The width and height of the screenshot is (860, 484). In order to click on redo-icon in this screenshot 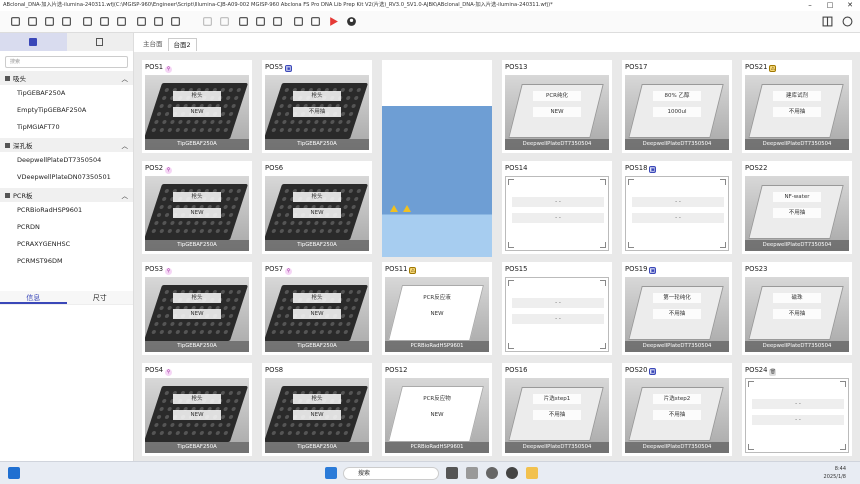, I will do `click(224, 21)`.